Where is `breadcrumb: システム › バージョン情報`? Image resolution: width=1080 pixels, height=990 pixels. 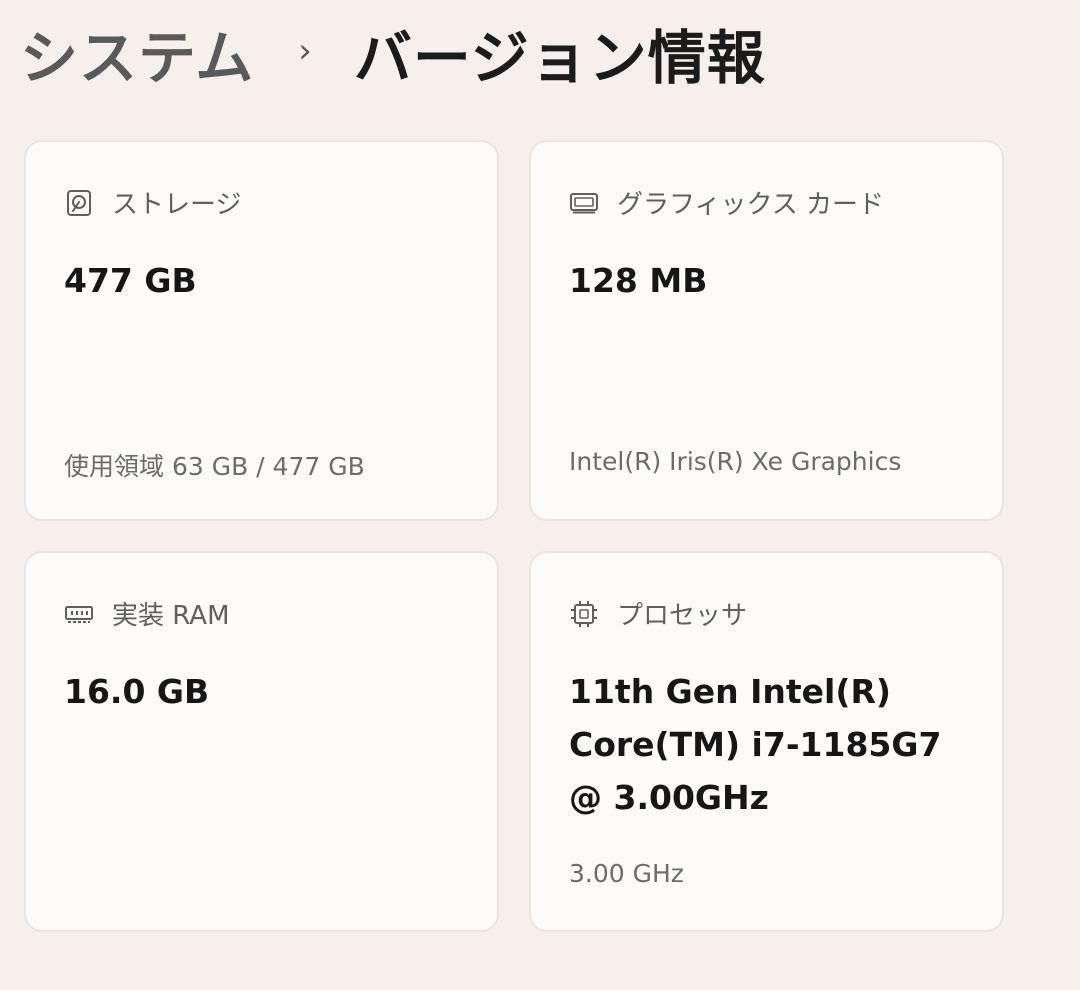 breadcrumb: システム › バージョン情報 is located at coordinates (393, 53).